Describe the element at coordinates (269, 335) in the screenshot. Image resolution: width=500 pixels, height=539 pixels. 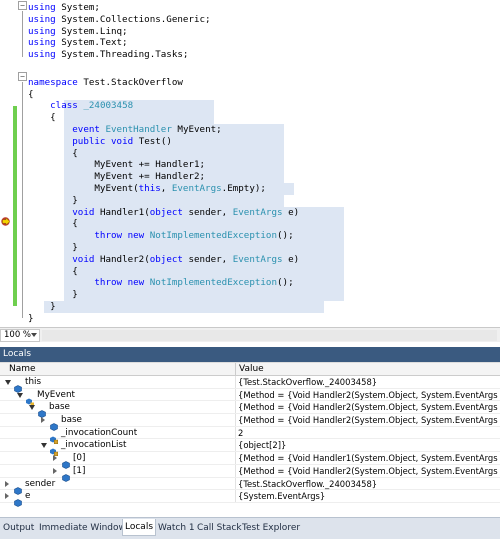
I see `horizontal-scrollbar` at that location.